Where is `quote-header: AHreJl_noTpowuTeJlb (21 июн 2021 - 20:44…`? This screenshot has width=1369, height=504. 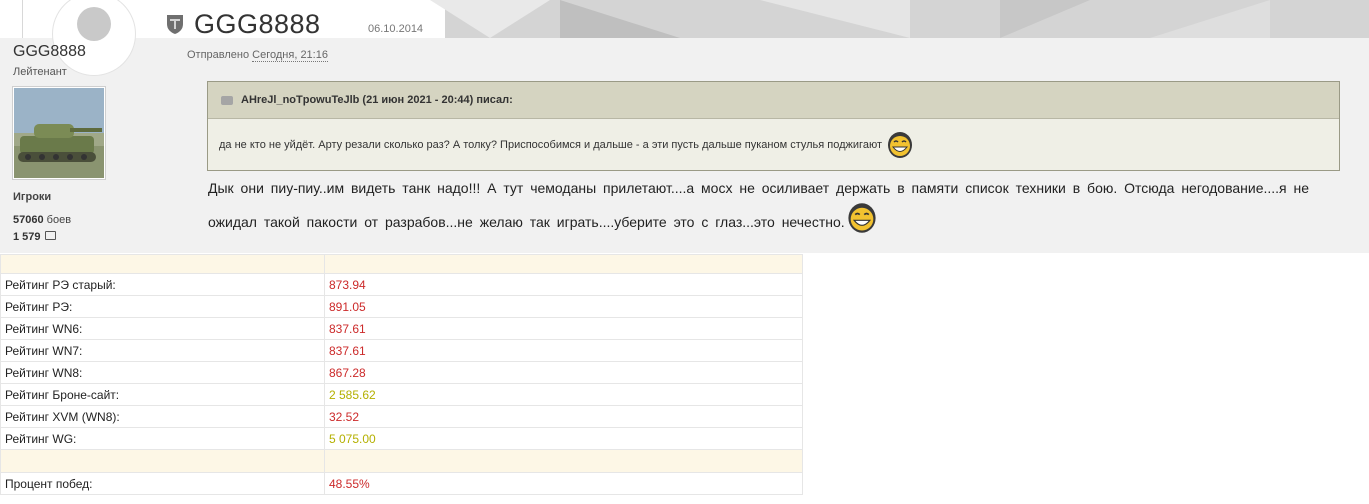
quote-header: AHreJl_noTpowuTeJlb (21 июн 2021 - 20:44… is located at coordinates (773, 100).